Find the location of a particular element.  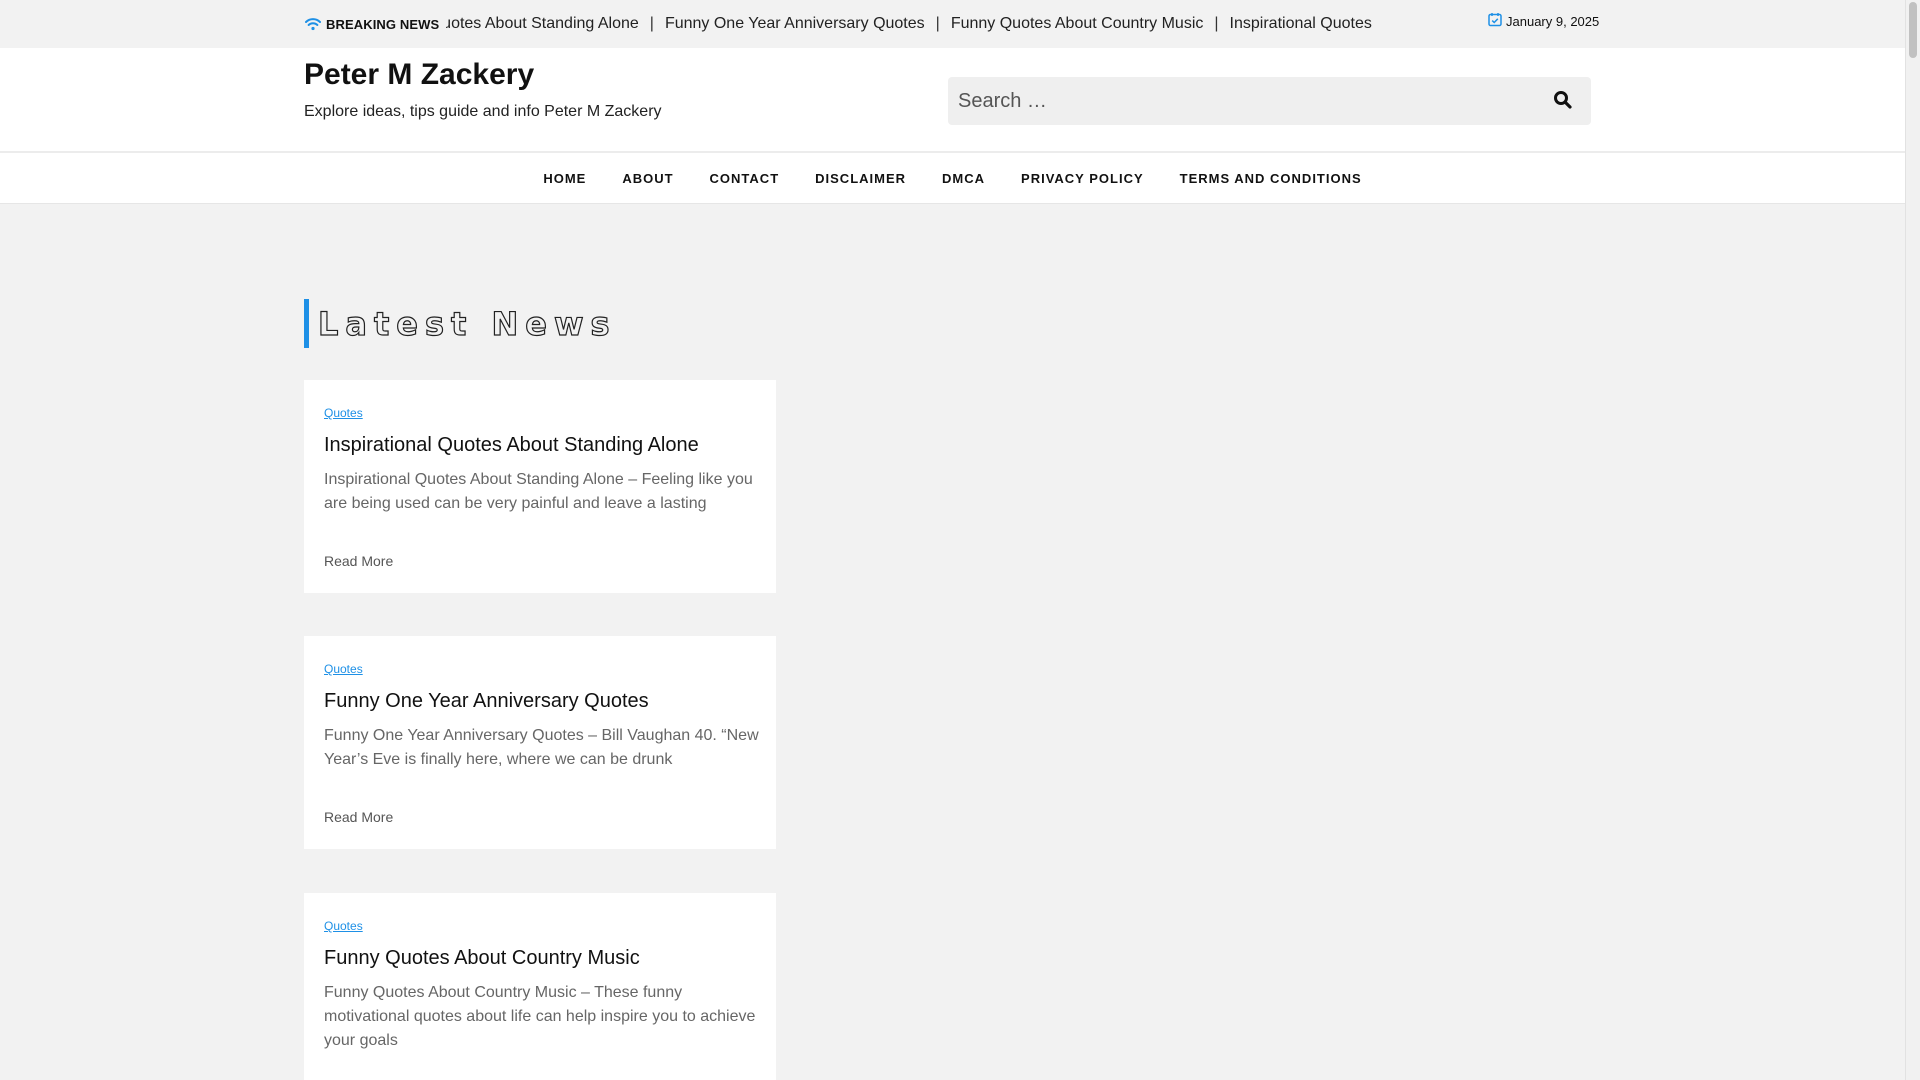

ticker-link: Inspirational Quotes is located at coordinates (1301, 24).